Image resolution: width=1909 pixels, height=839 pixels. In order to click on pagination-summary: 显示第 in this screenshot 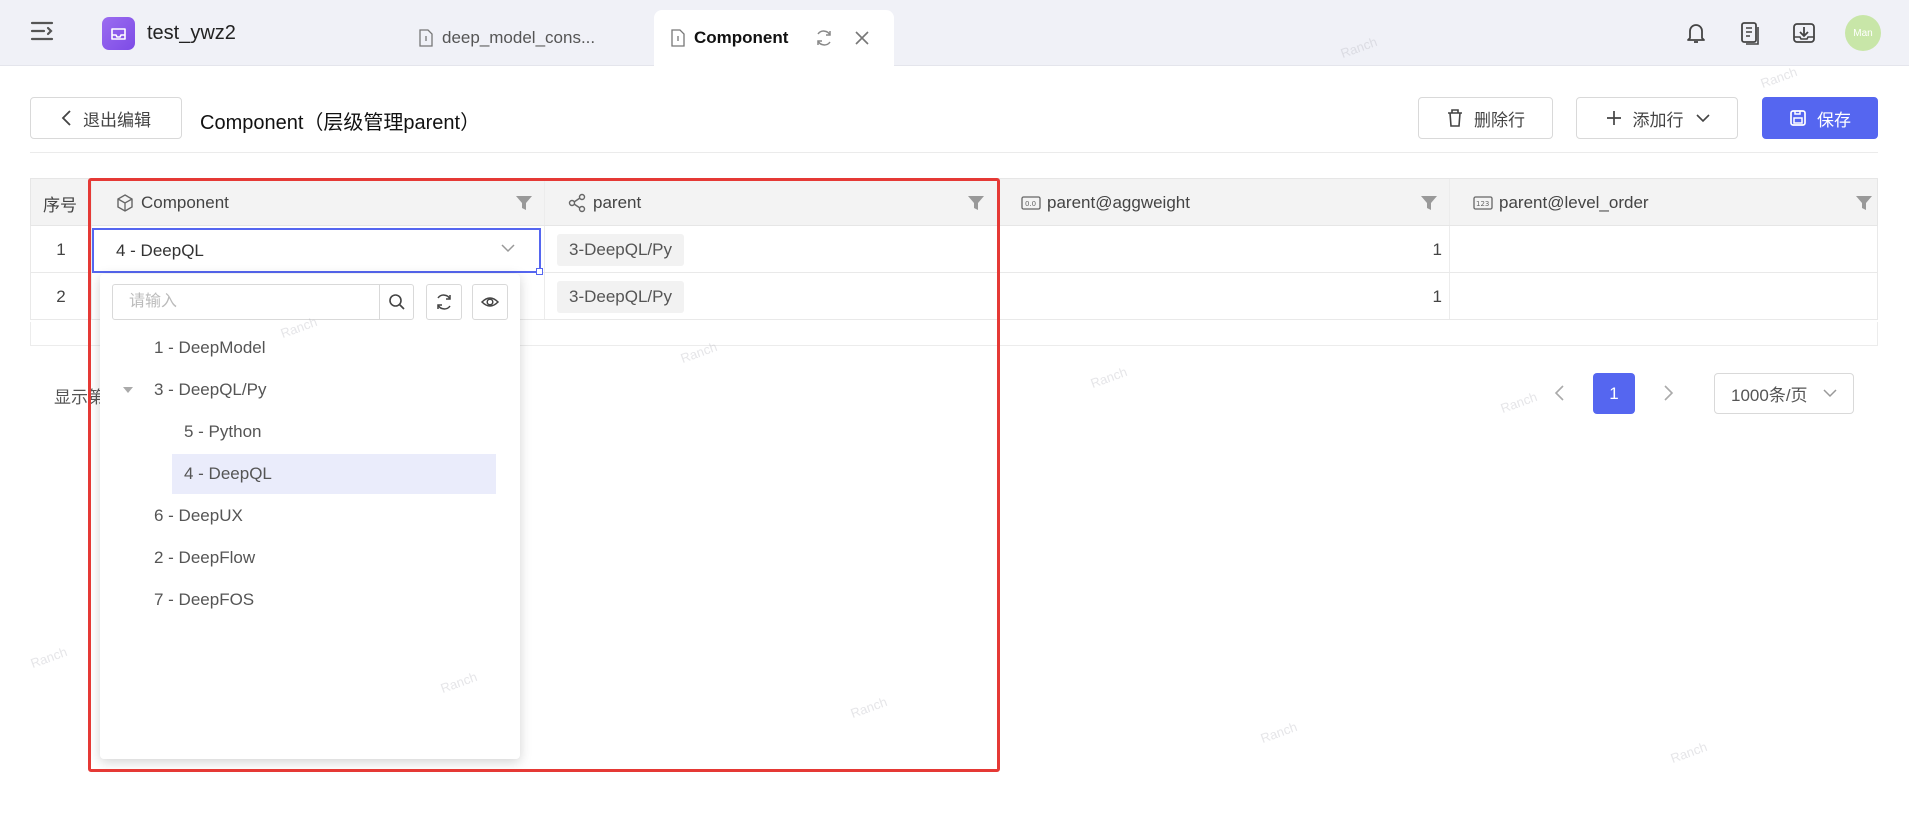, I will do `click(79, 397)`.